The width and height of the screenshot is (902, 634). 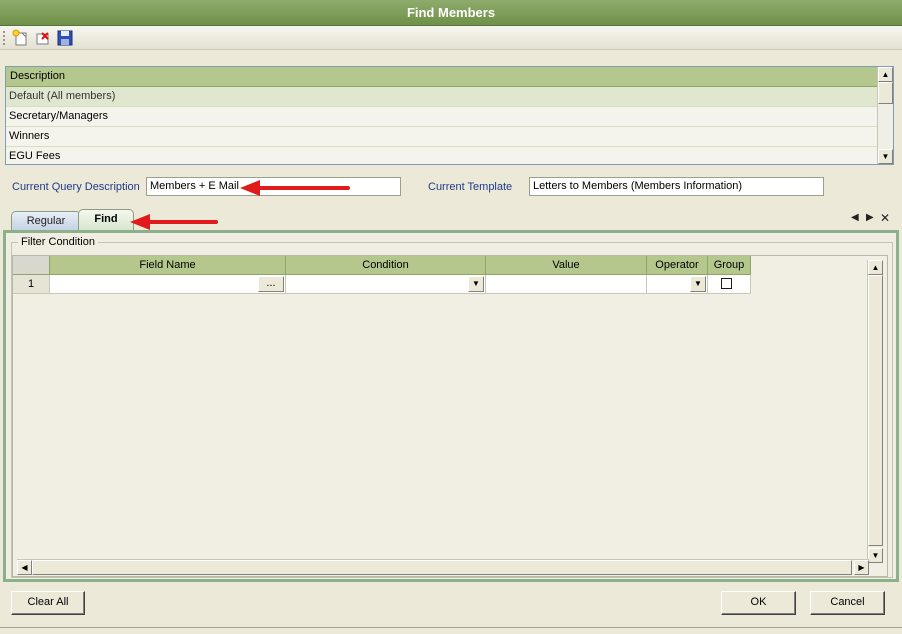 I want to click on group-cell, so click(x=729, y=284).